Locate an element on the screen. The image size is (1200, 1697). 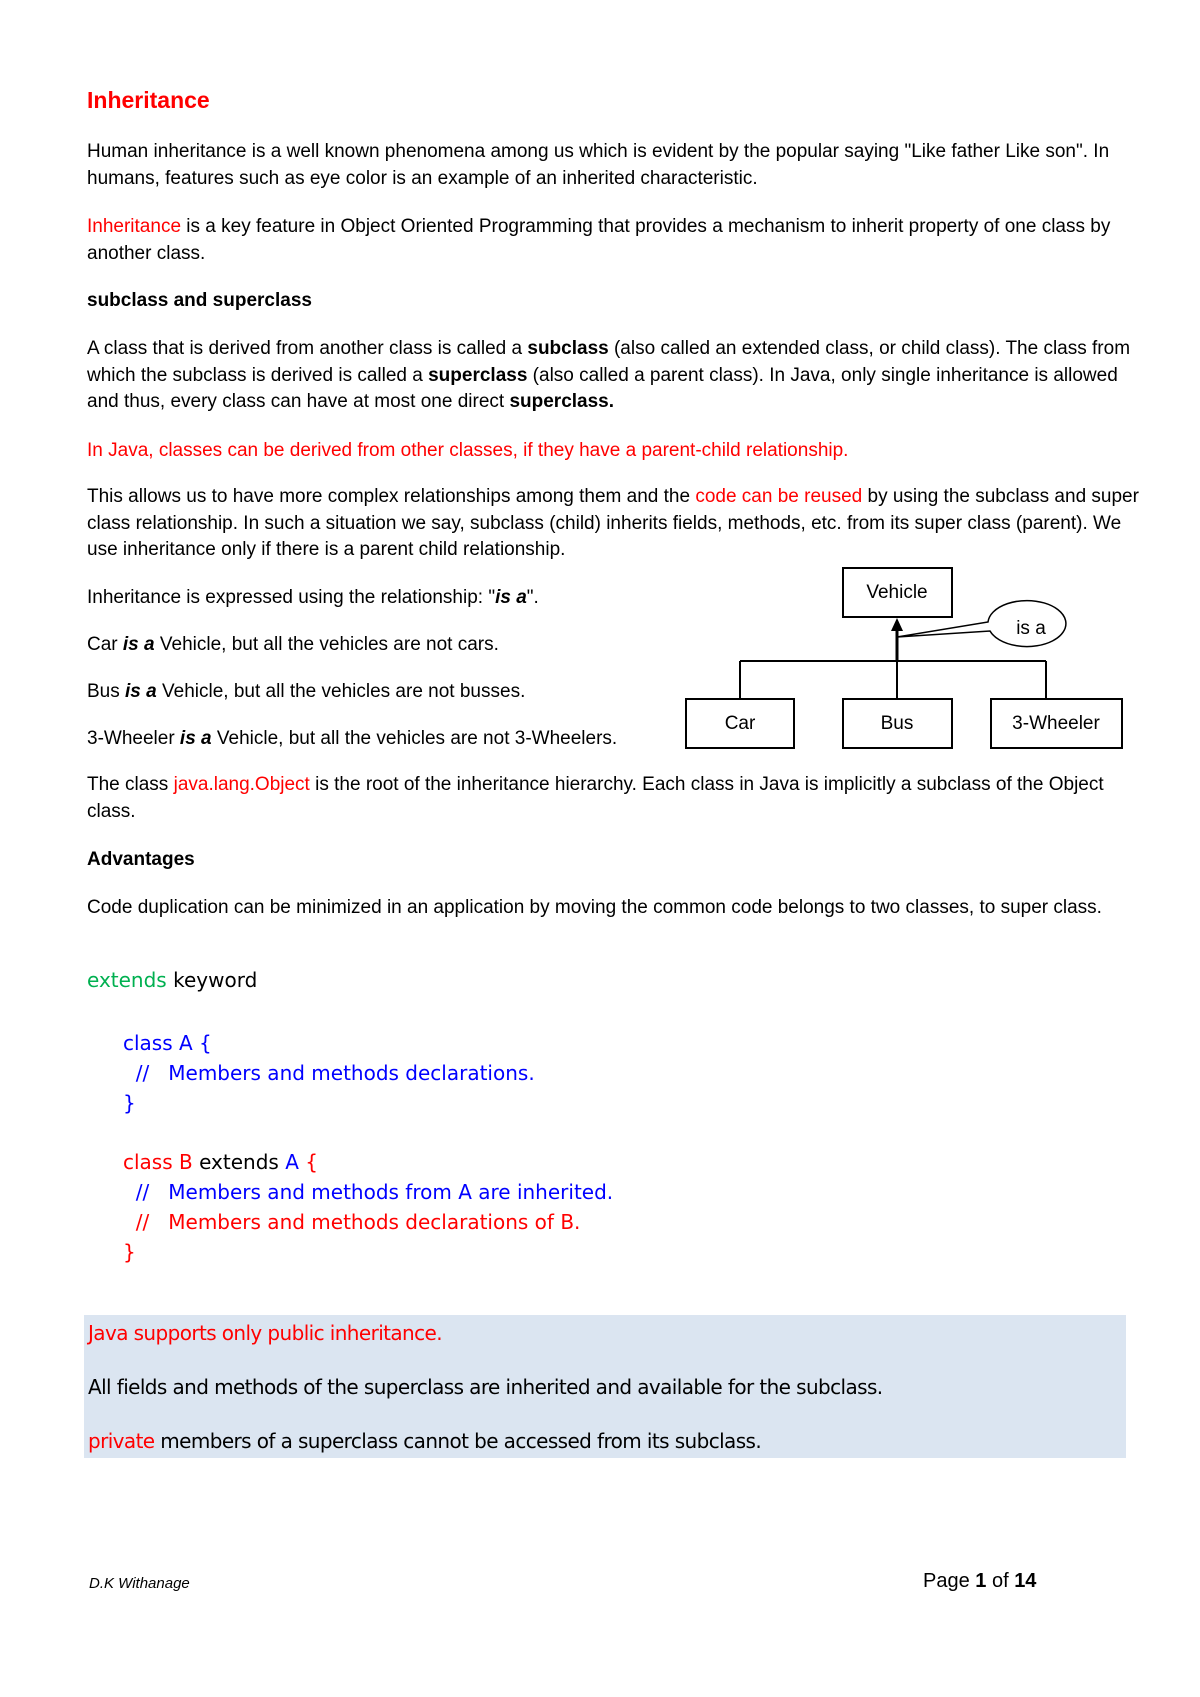
code-line-close-b: } is located at coordinates (129, 1252).